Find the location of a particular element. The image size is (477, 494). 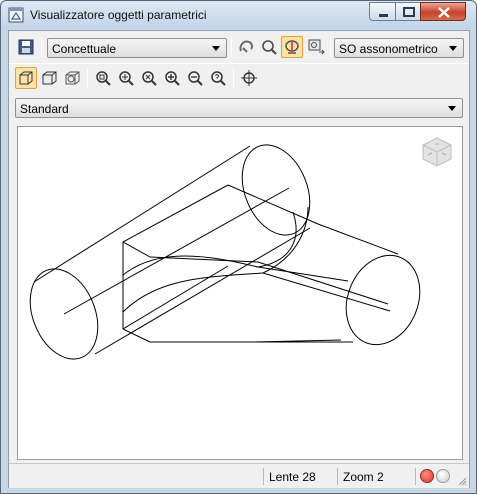

save-button is located at coordinates (26, 47).